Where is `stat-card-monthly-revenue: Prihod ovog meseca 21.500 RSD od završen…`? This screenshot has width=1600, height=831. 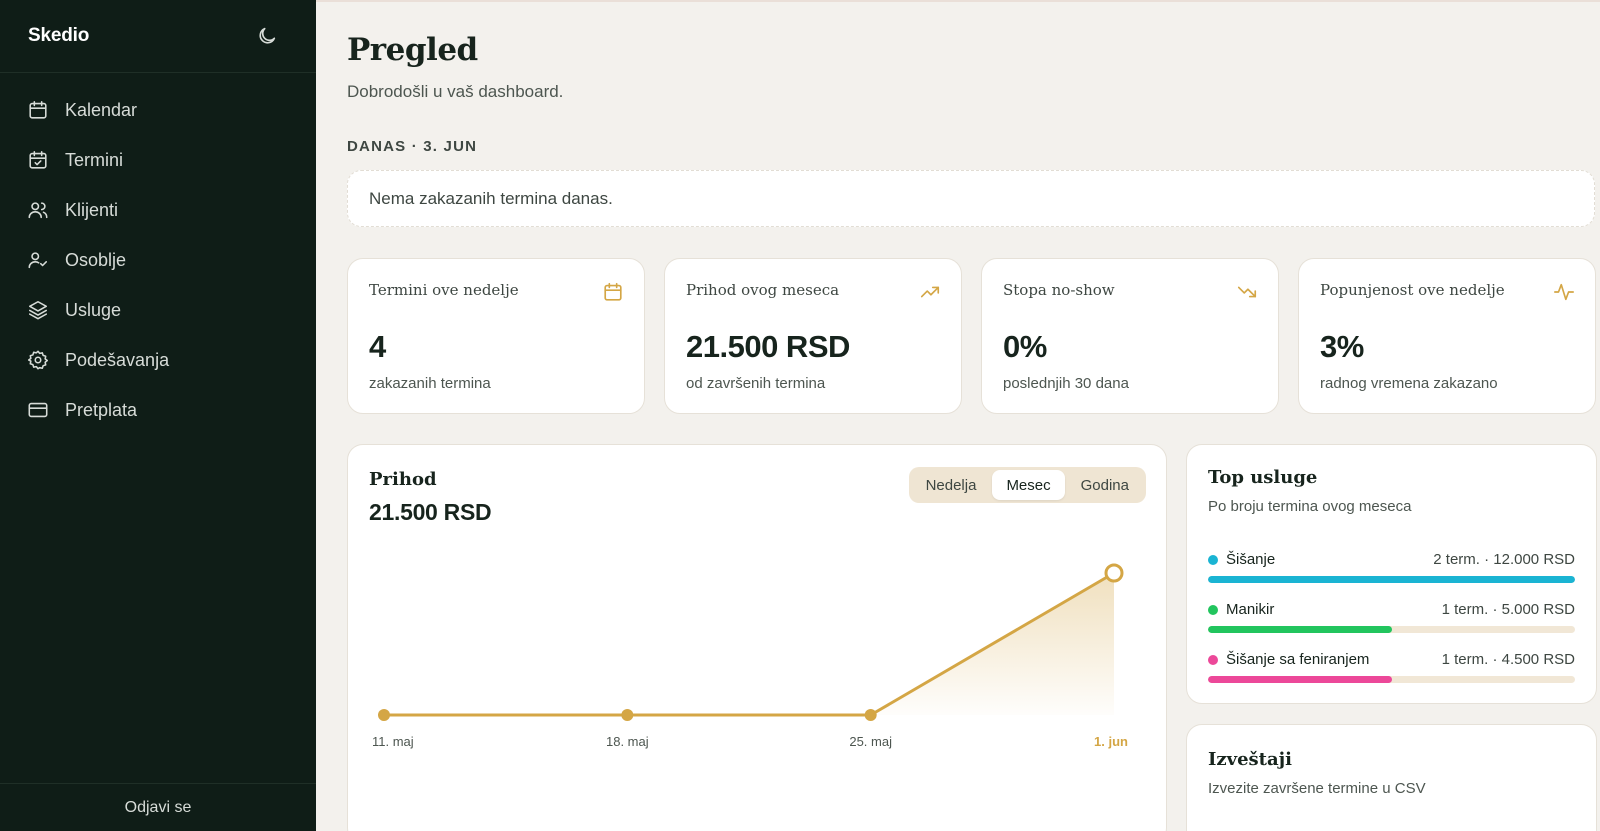 stat-card-monthly-revenue: Prihod ovog meseca 21.500 RSD od završen… is located at coordinates (813, 336).